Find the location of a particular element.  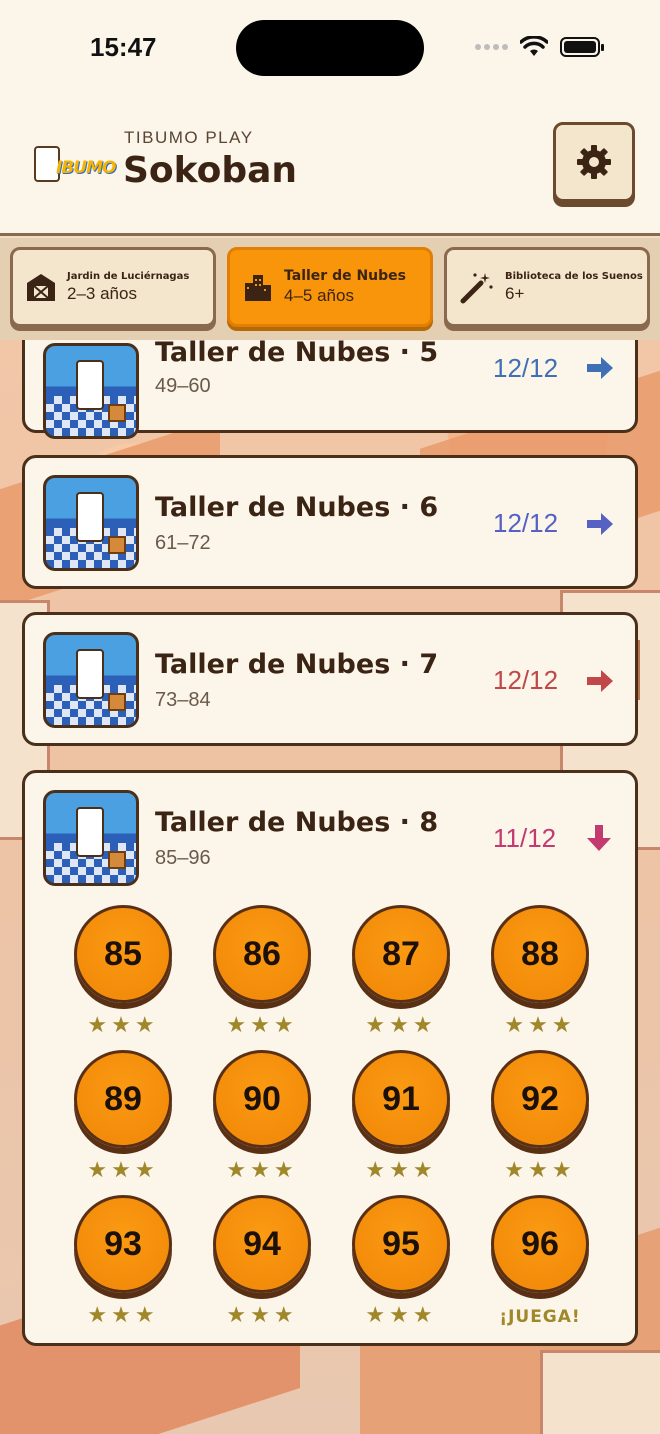

level-number: 91 is located at coordinates (401, 1099).